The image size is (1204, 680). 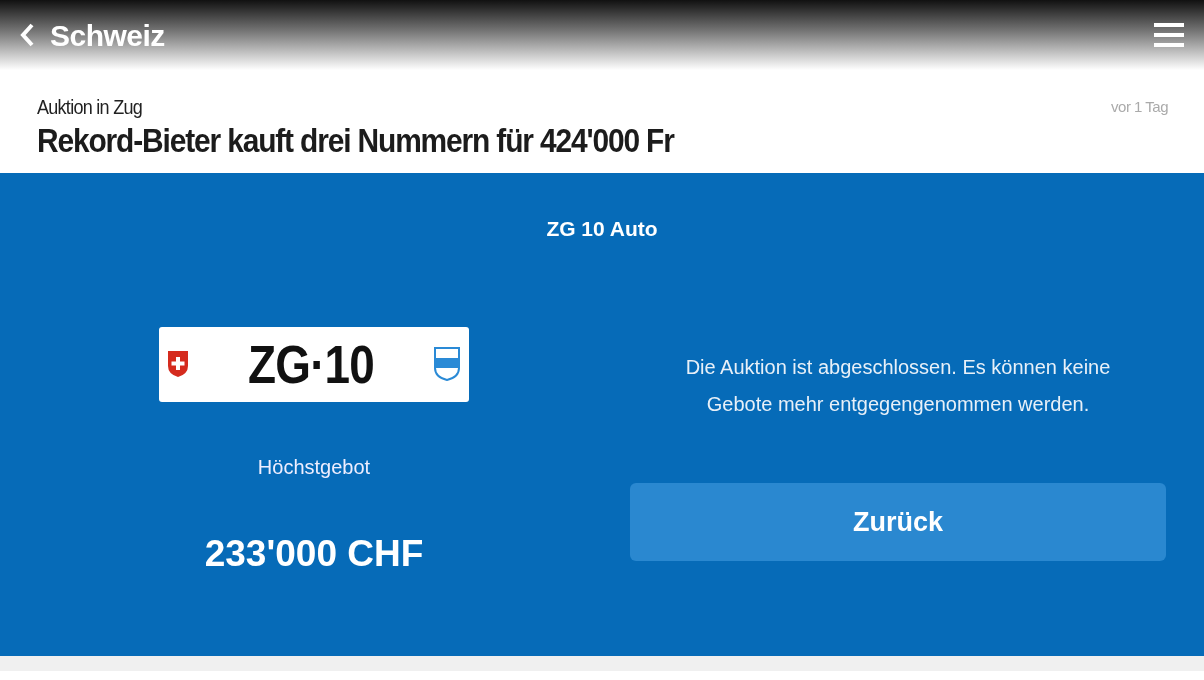 What do you see at coordinates (1169, 35) in the screenshot?
I see `menu-icon` at bounding box center [1169, 35].